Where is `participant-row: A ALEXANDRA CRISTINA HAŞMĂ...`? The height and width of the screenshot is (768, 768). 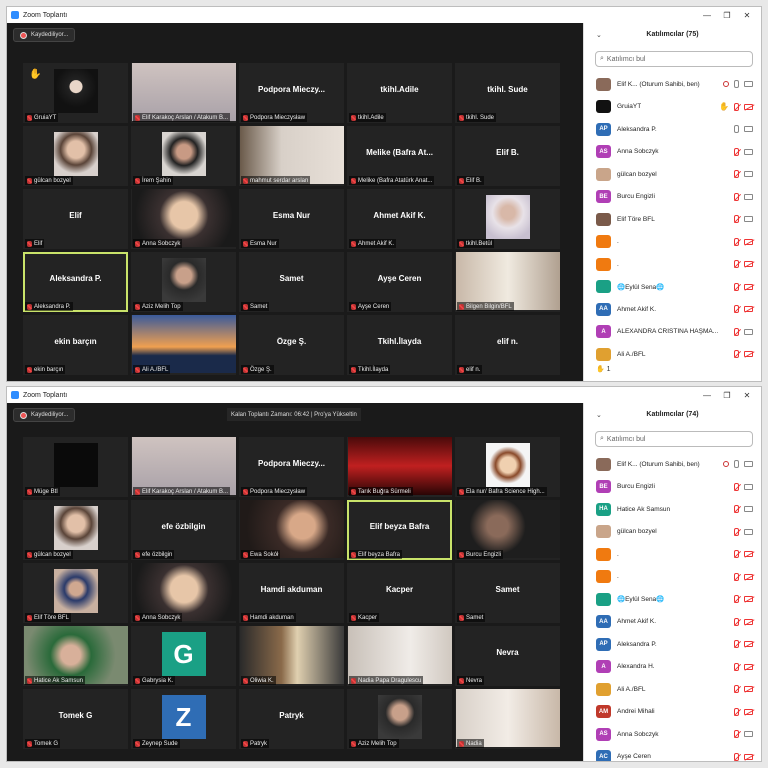 participant-row: A ALEXANDRA CRISTINA HAŞMĂ... is located at coordinates (672, 332).